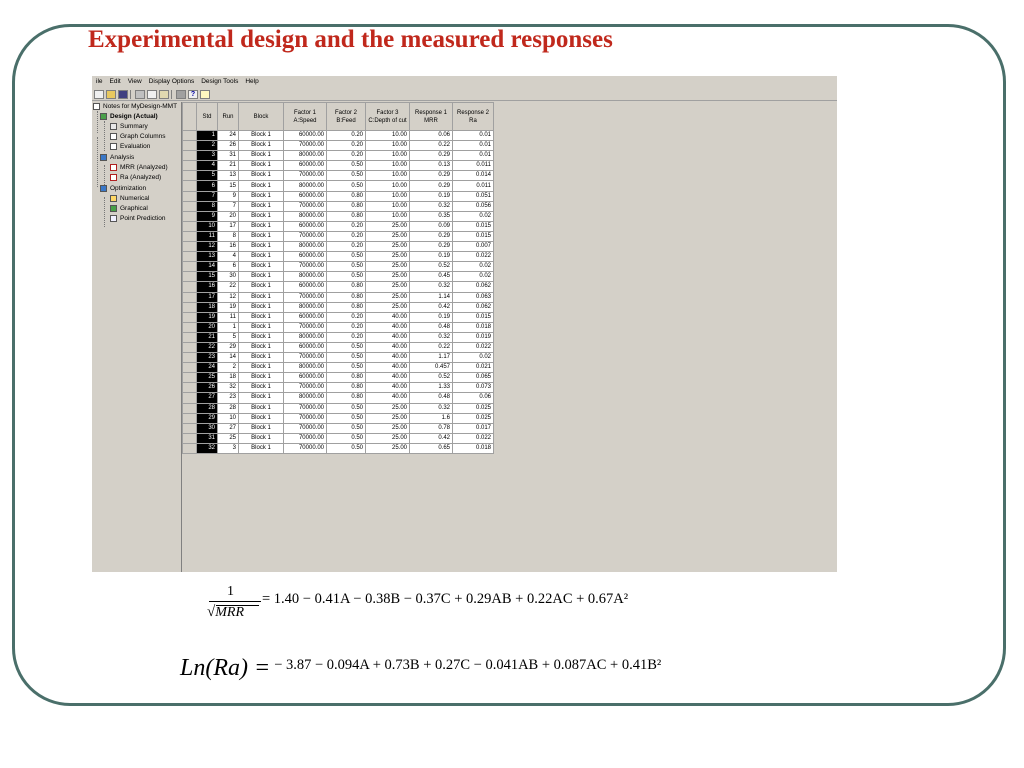 The width and height of the screenshot is (1024, 768). Describe the element at coordinates (473, 247) in the screenshot. I see `ra-cell: 0.007` at that location.